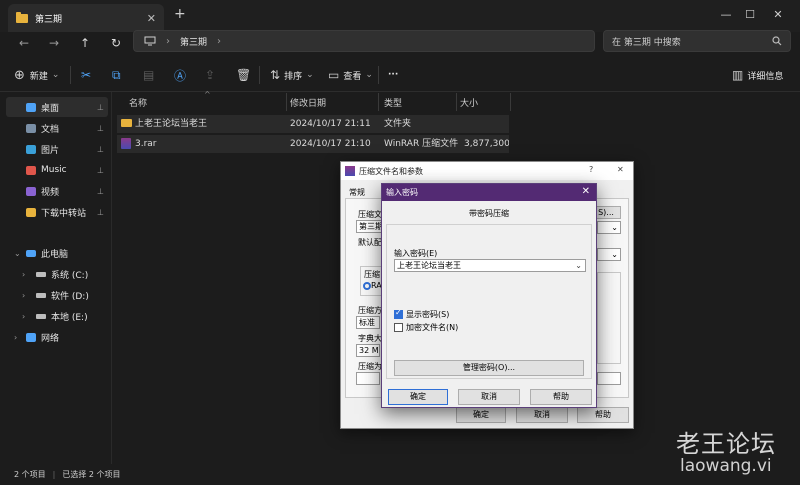 This screenshot has height=485, width=800. What do you see at coordinates (368, 378) in the screenshot?
I see `split-field` at bounding box center [368, 378].